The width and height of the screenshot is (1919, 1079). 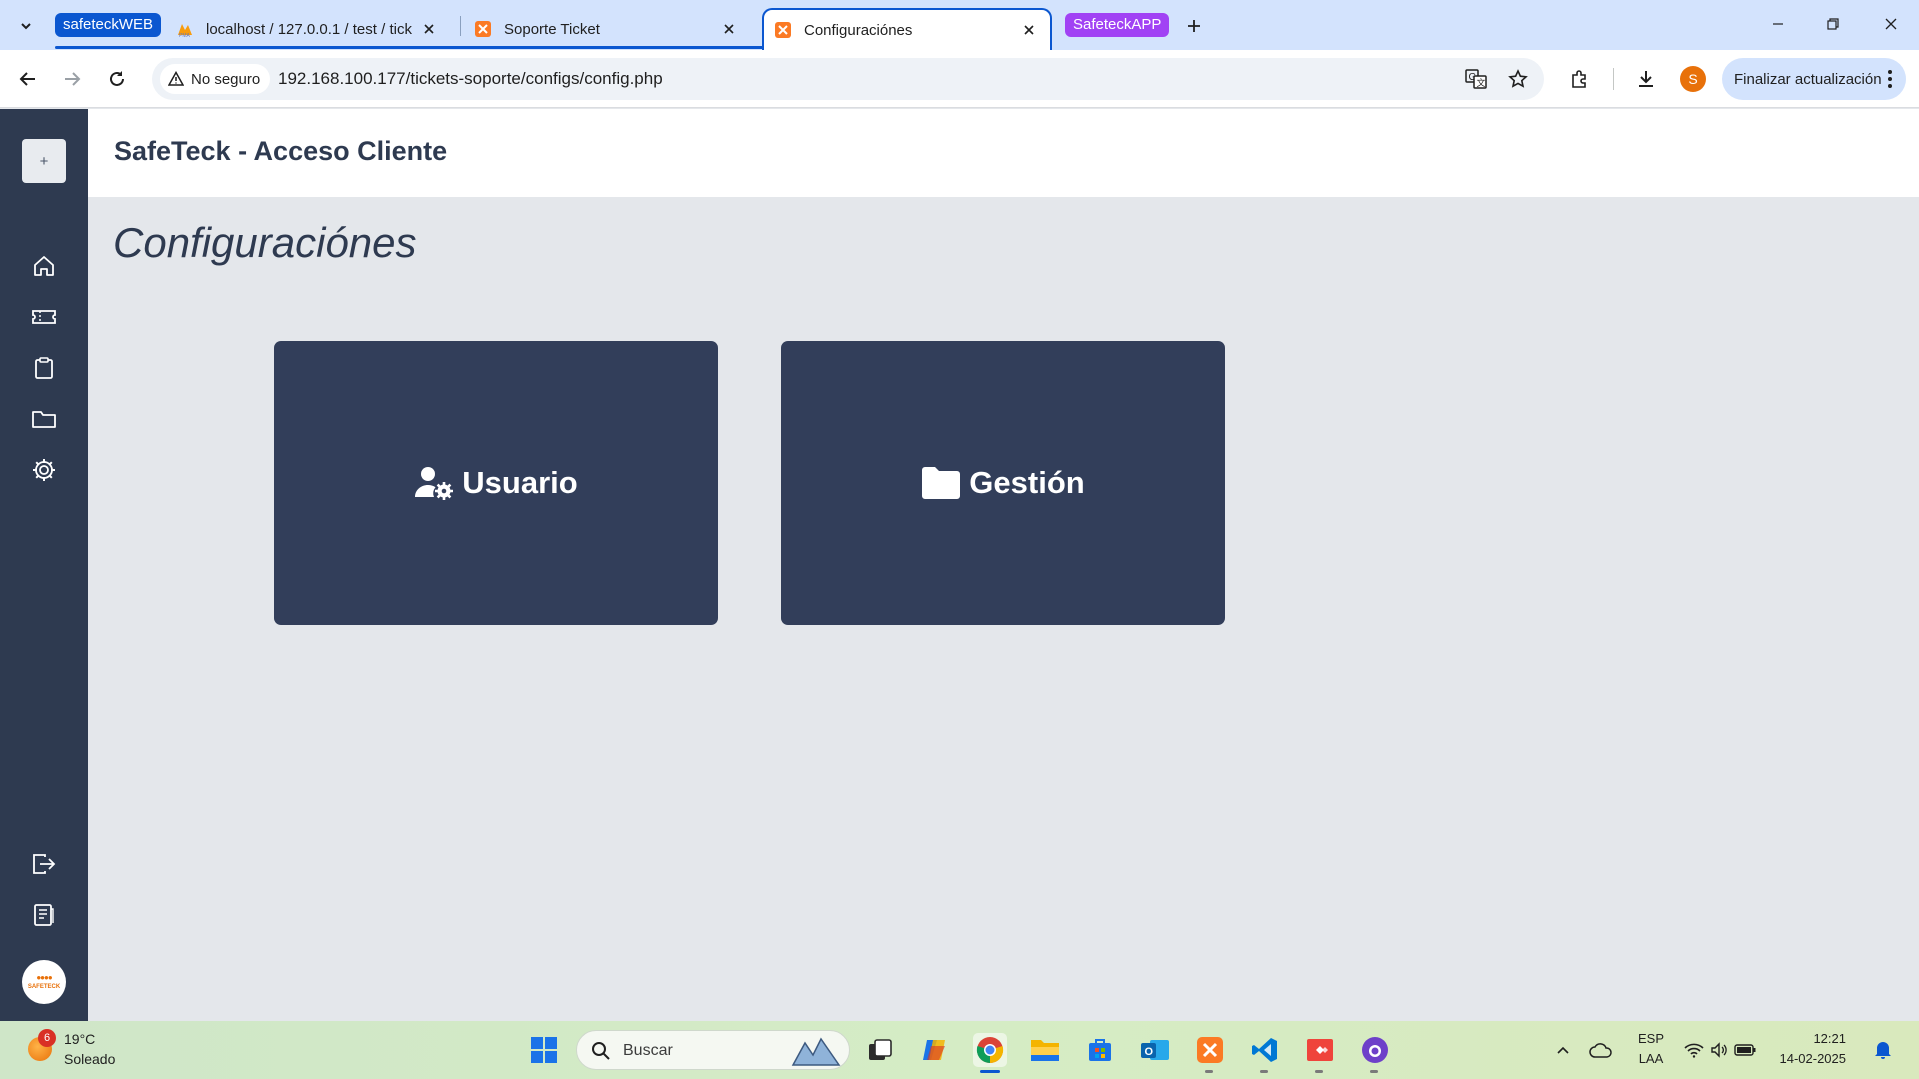 What do you see at coordinates (185, 35) in the screenshot?
I see `svg-text: PMA` at bounding box center [185, 35].